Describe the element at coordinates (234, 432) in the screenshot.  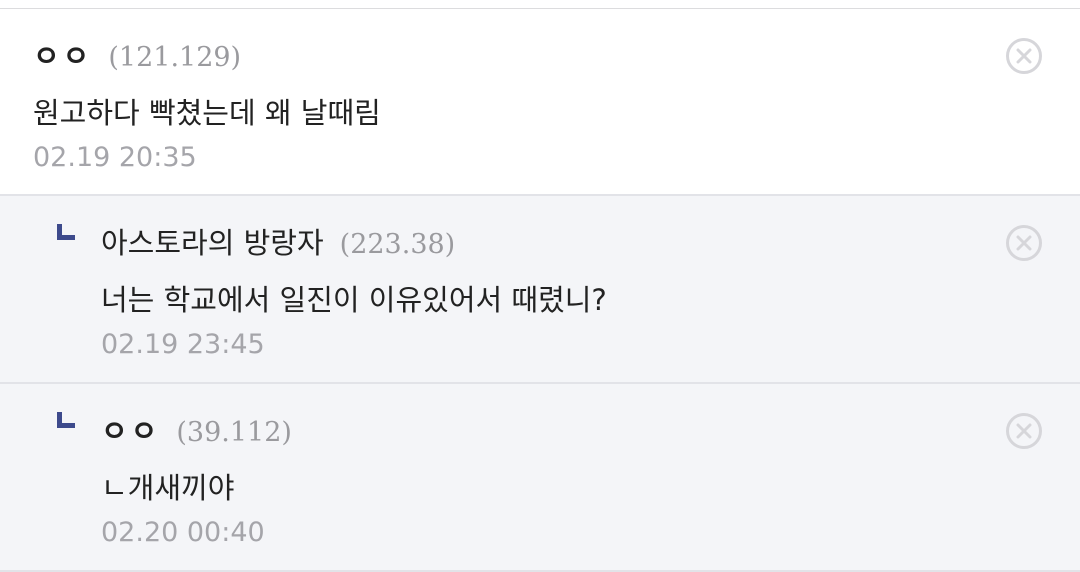
I see `comment-ip: (39.112)` at that location.